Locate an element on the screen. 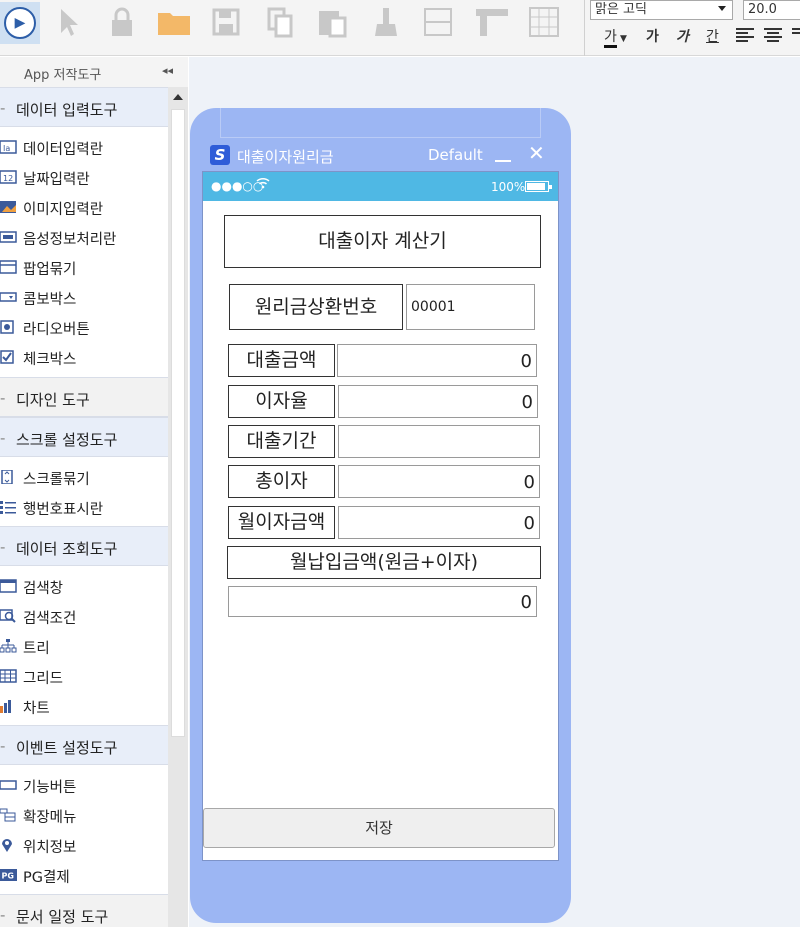  svg-text: 12 is located at coordinates (8, 178).